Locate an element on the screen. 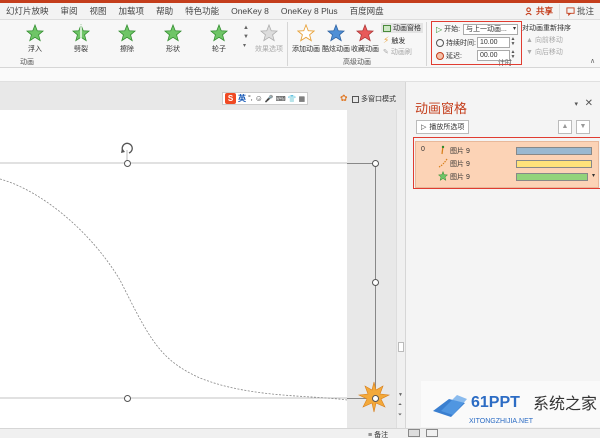 The width and height of the screenshot is (600, 438). move-later-button: ▼ 向后移动 is located at coordinates (544, 52).